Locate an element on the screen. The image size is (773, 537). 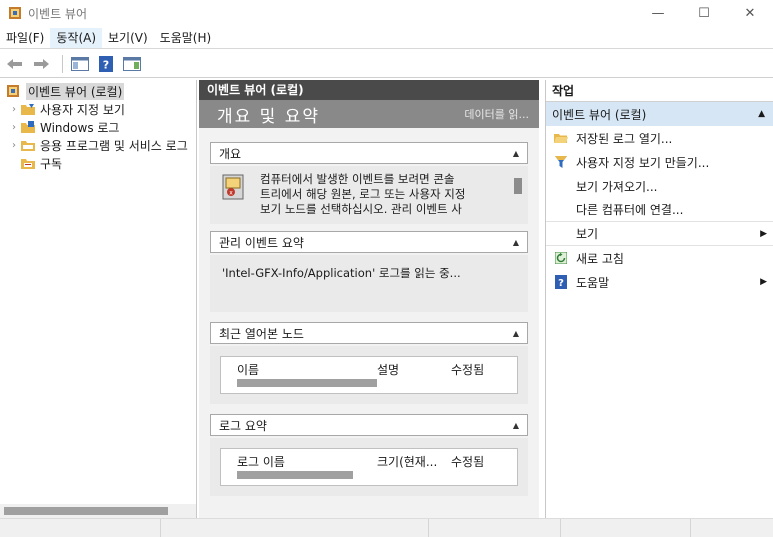
action-help-submenu: ? 도움말 ▶ is located at coordinates (659, 282).